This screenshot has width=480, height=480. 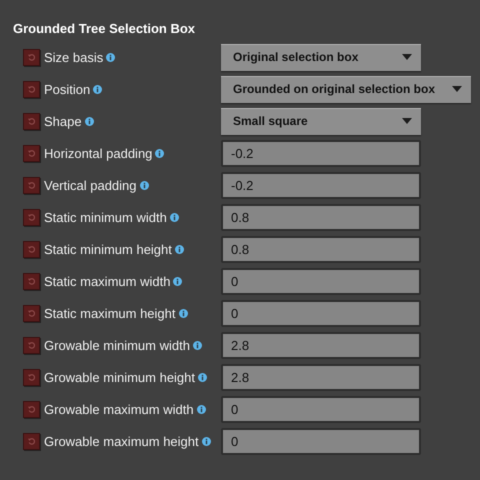 What do you see at coordinates (117, 345) in the screenshot?
I see `setting-label: Growable minimum width` at bounding box center [117, 345].